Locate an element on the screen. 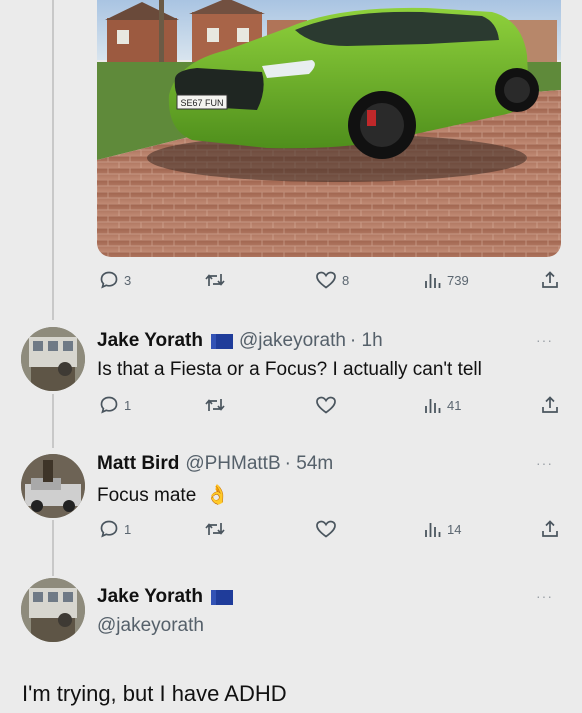  timestamp: · 1h is located at coordinates (366, 341).